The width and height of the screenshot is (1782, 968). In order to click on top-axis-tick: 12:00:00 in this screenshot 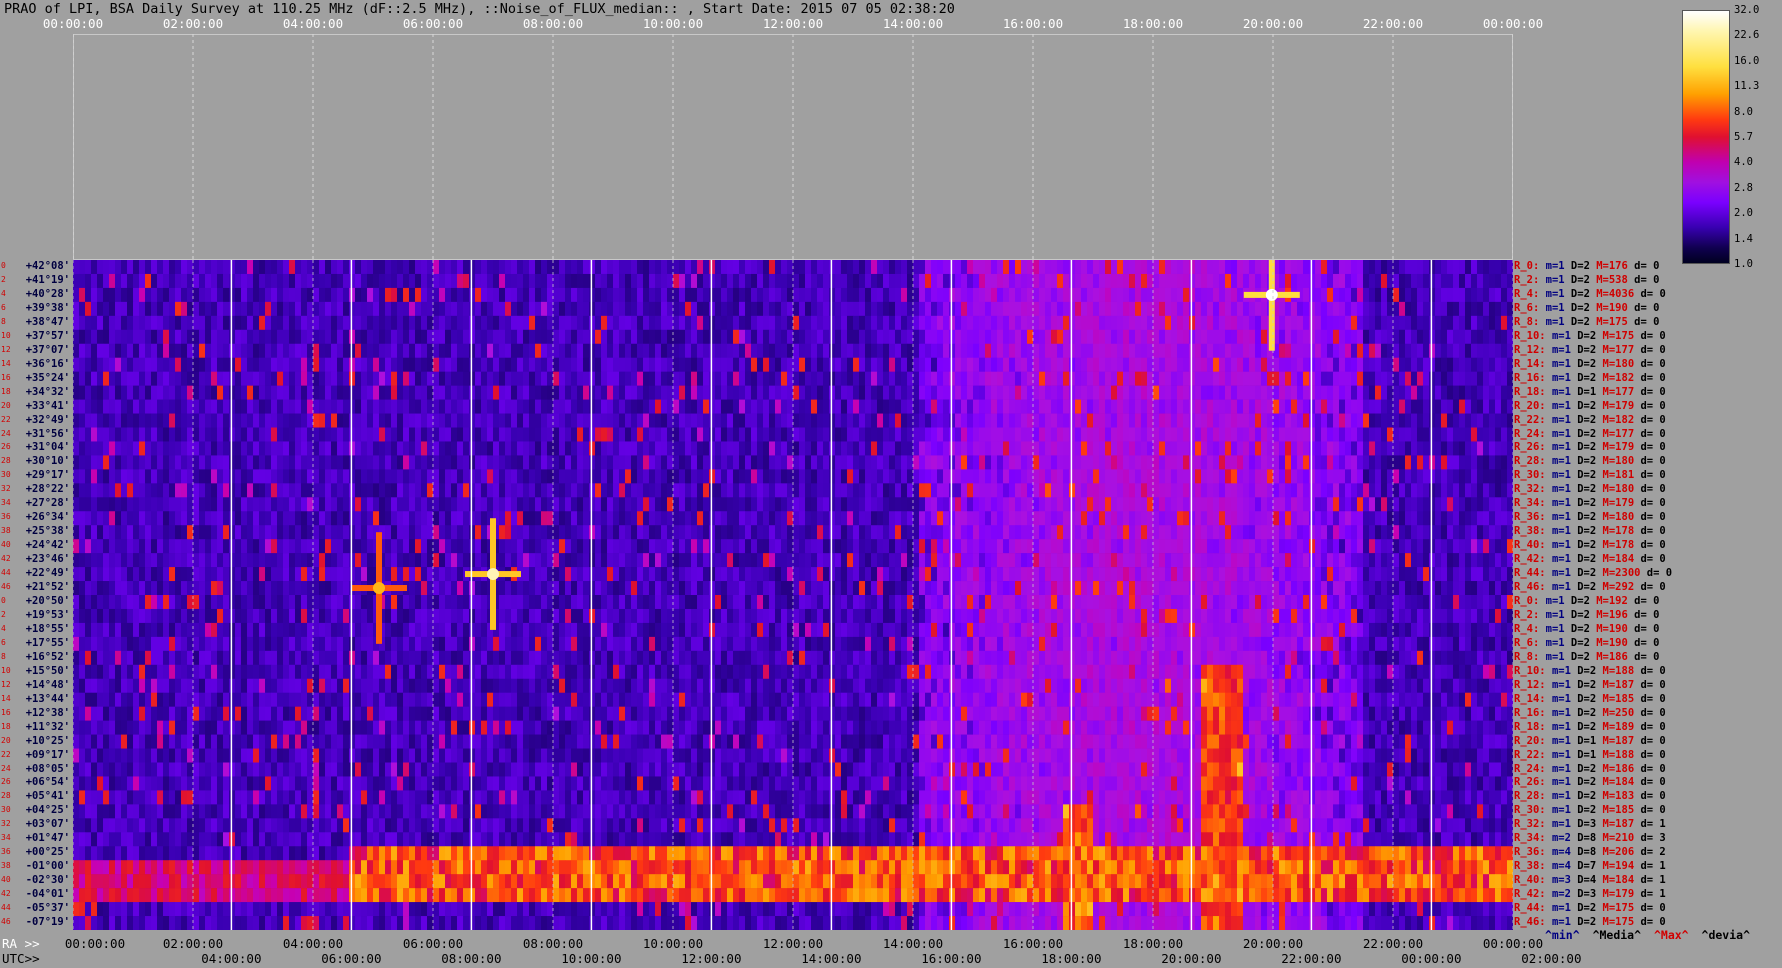, I will do `click(793, 23)`.